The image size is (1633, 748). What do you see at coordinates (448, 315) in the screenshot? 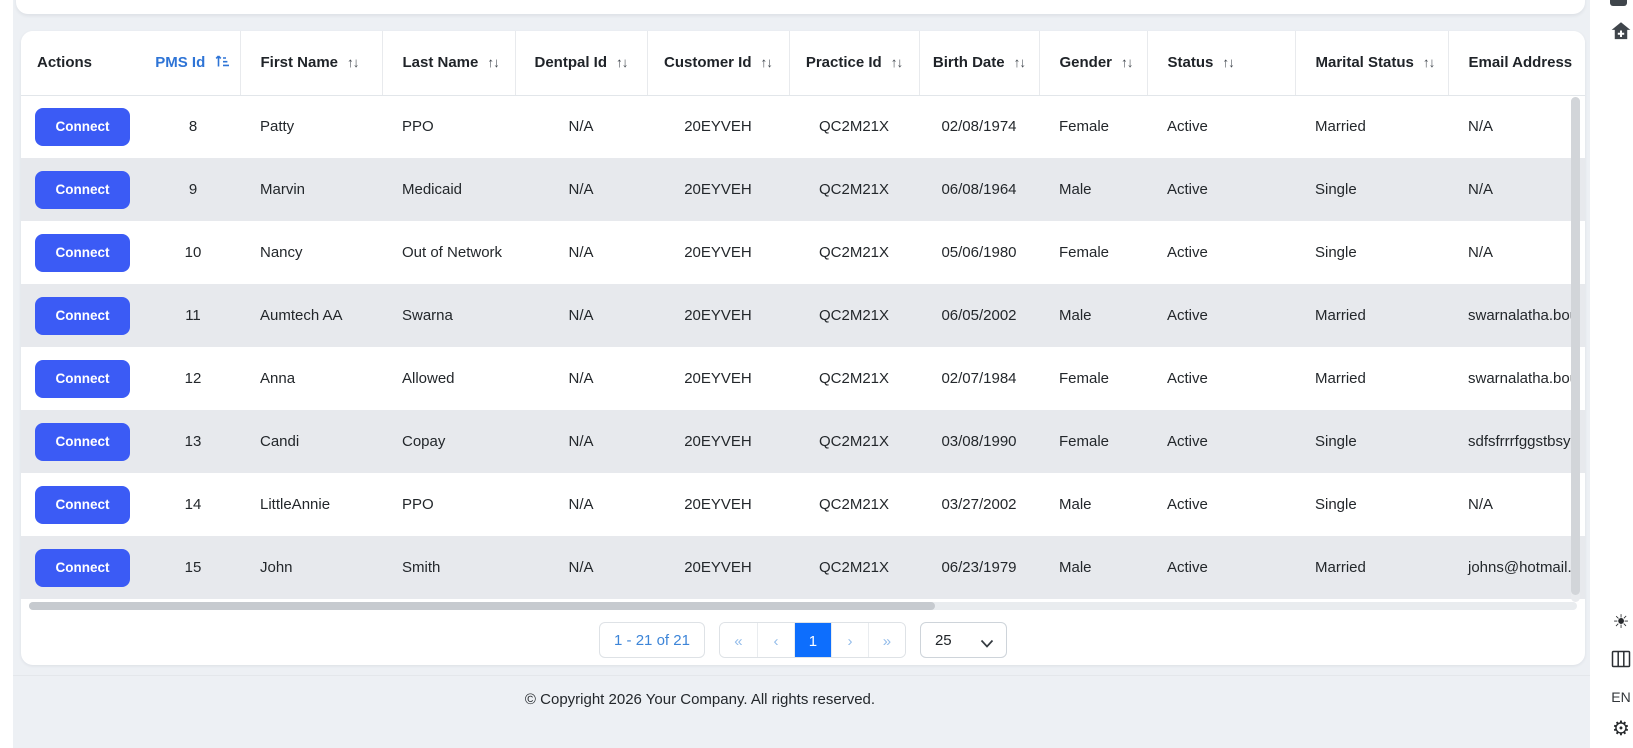
I see `cell-last-name: Swarna` at bounding box center [448, 315].